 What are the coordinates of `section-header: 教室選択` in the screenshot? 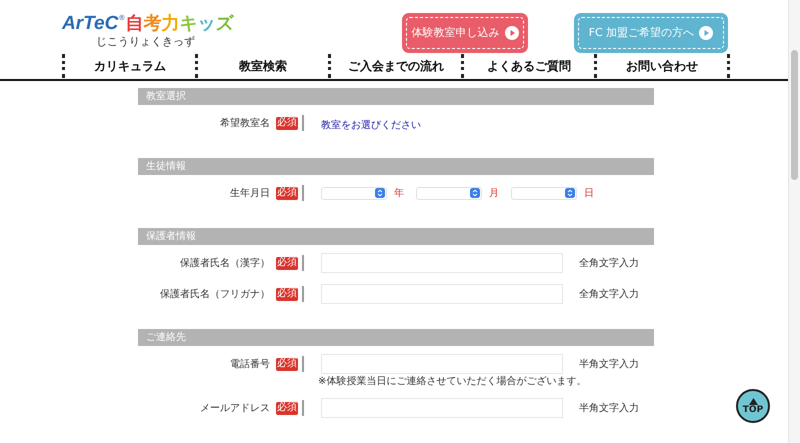 It's located at (396, 96).